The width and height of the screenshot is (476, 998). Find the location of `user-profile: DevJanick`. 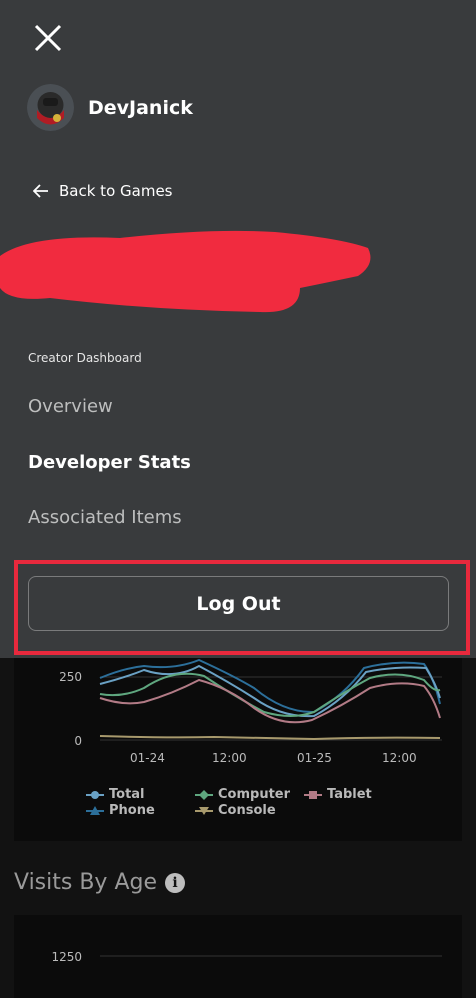

user-profile: DevJanick is located at coordinates (110, 107).